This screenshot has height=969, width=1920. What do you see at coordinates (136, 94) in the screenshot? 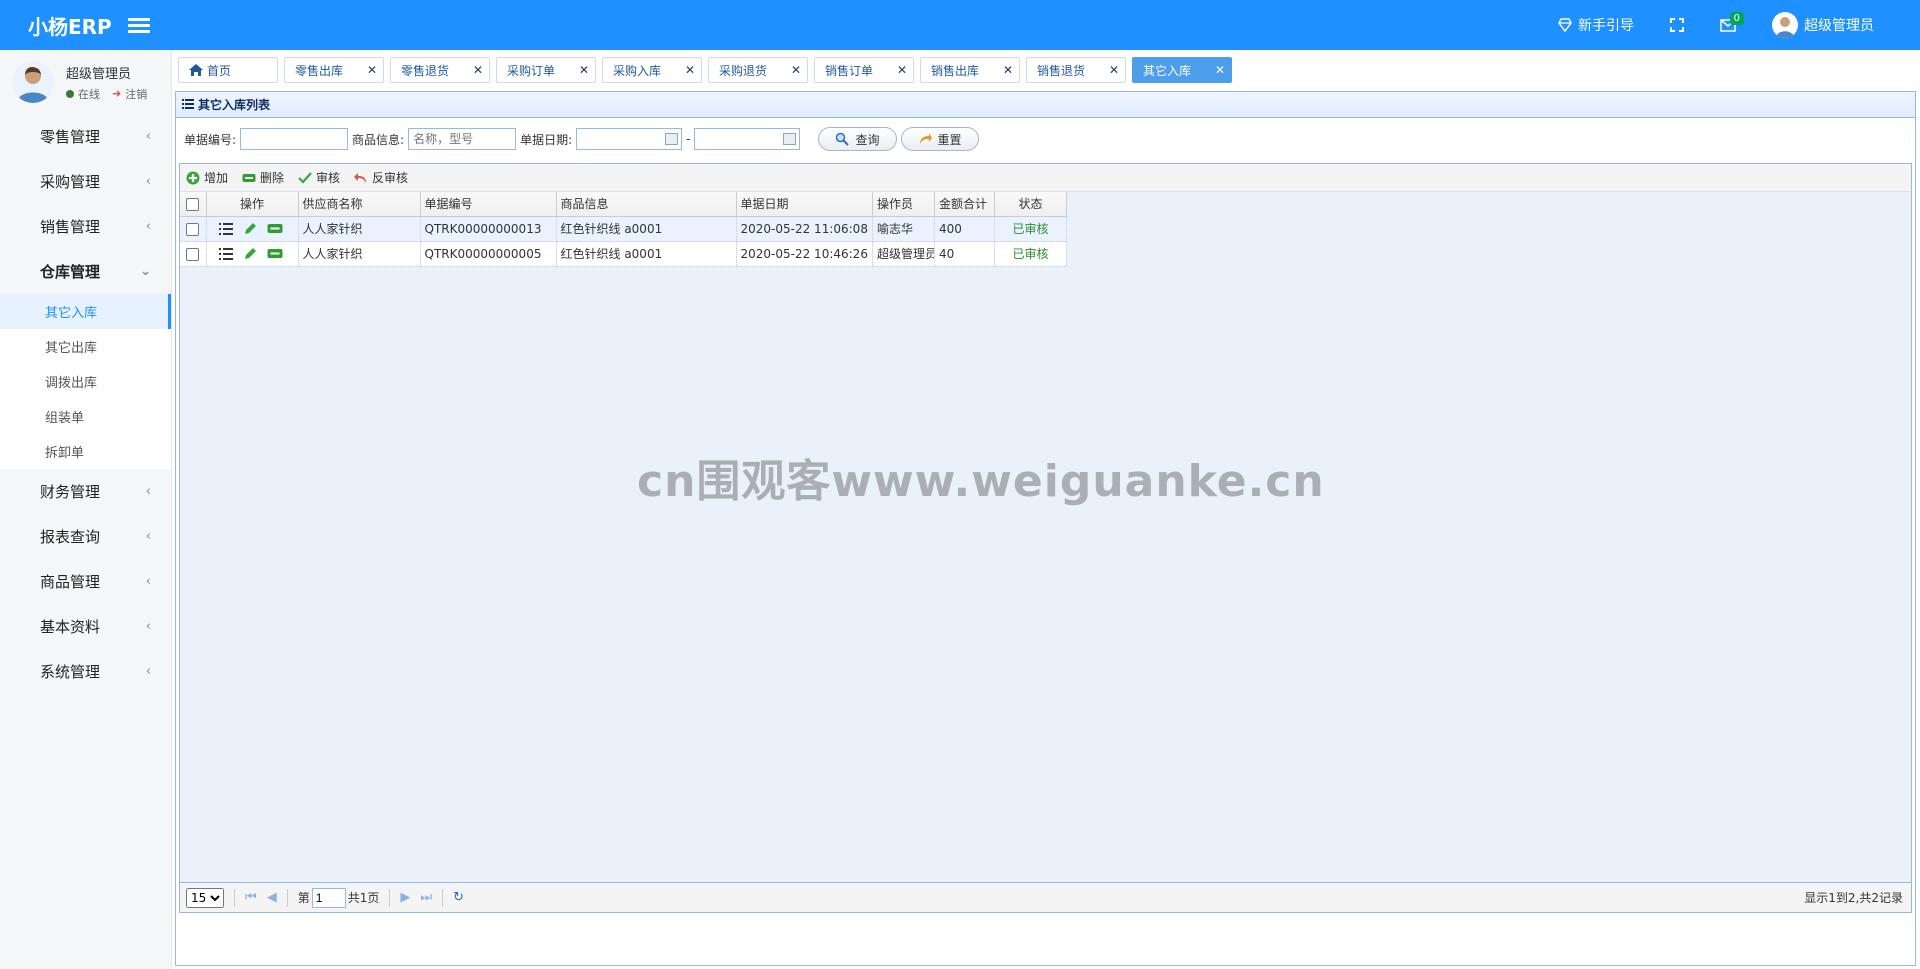
I see `logout-link: 注销` at bounding box center [136, 94].